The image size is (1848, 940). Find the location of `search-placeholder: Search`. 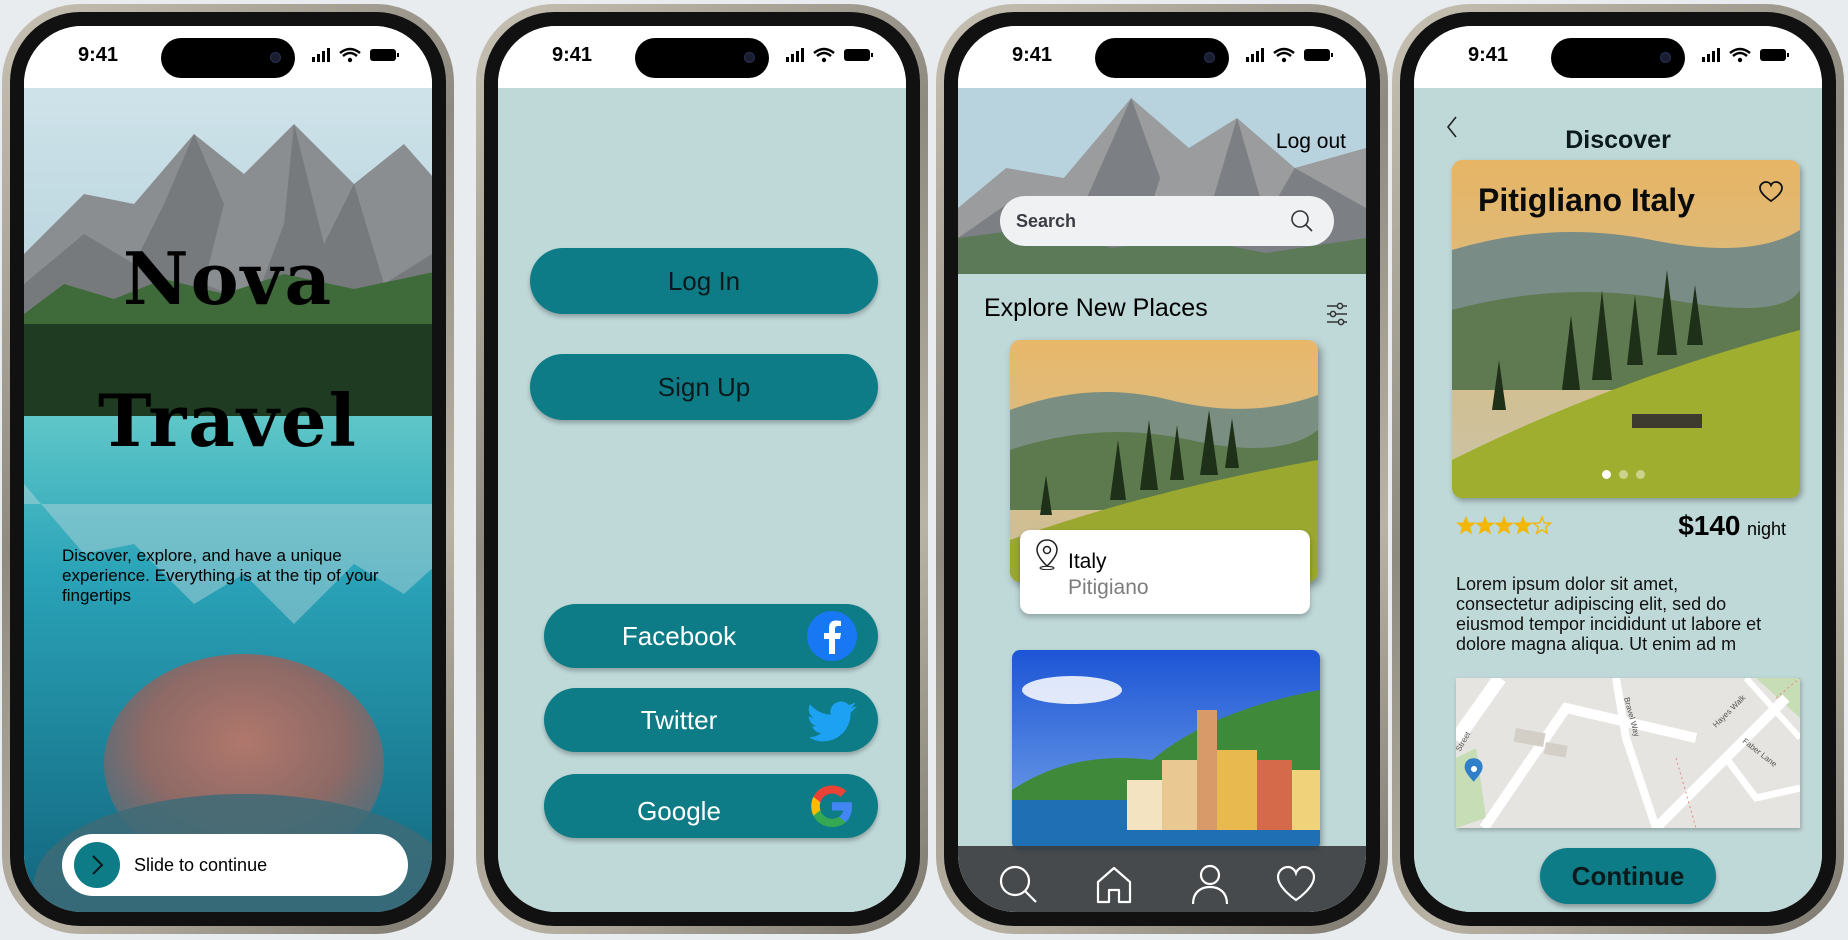

search-placeholder: Search is located at coordinates (1046, 221).